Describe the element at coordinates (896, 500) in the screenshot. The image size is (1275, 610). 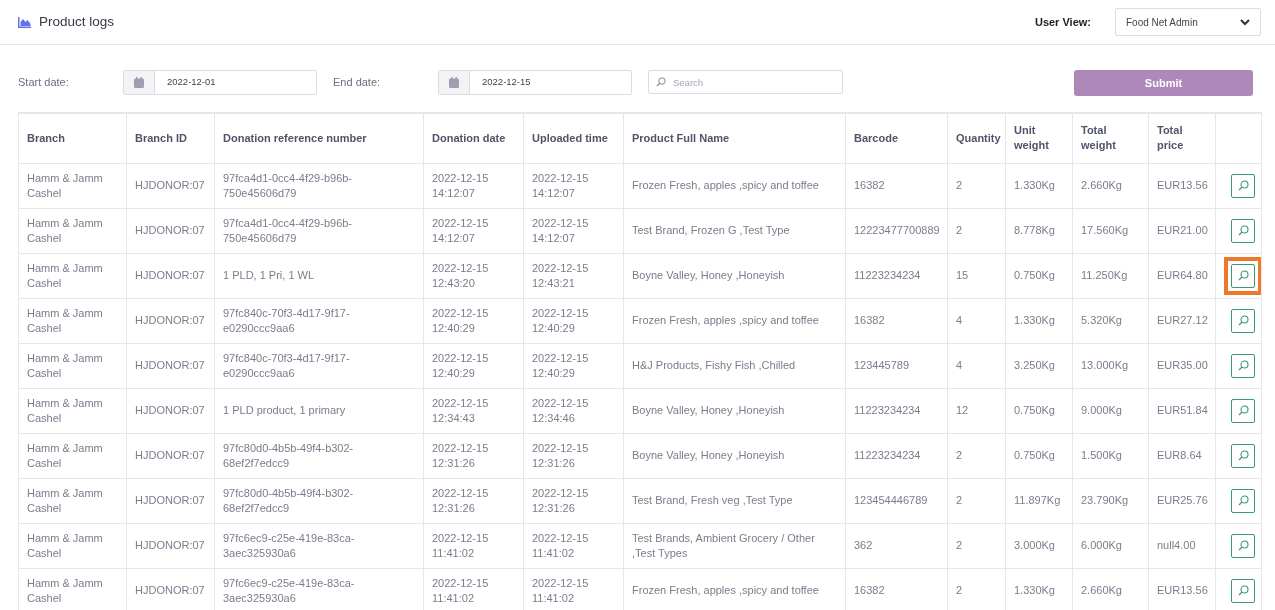
I see `table-cell: 123454446789` at that location.